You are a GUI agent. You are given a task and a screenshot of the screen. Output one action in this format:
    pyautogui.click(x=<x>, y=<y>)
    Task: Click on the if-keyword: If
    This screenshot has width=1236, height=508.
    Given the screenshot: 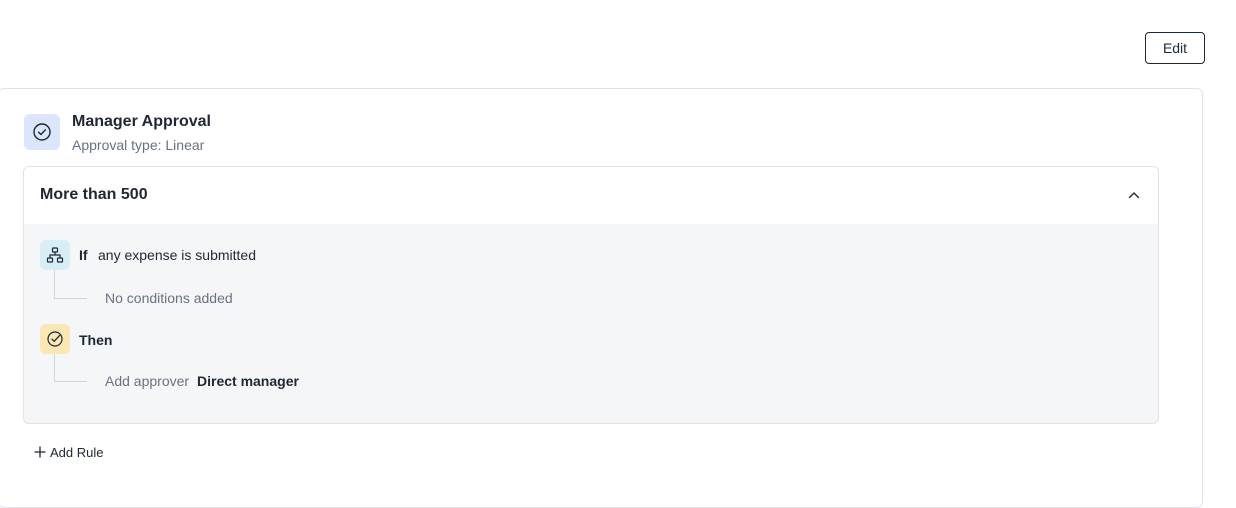 What is the action you would take?
    pyautogui.click(x=83, y=255)
    